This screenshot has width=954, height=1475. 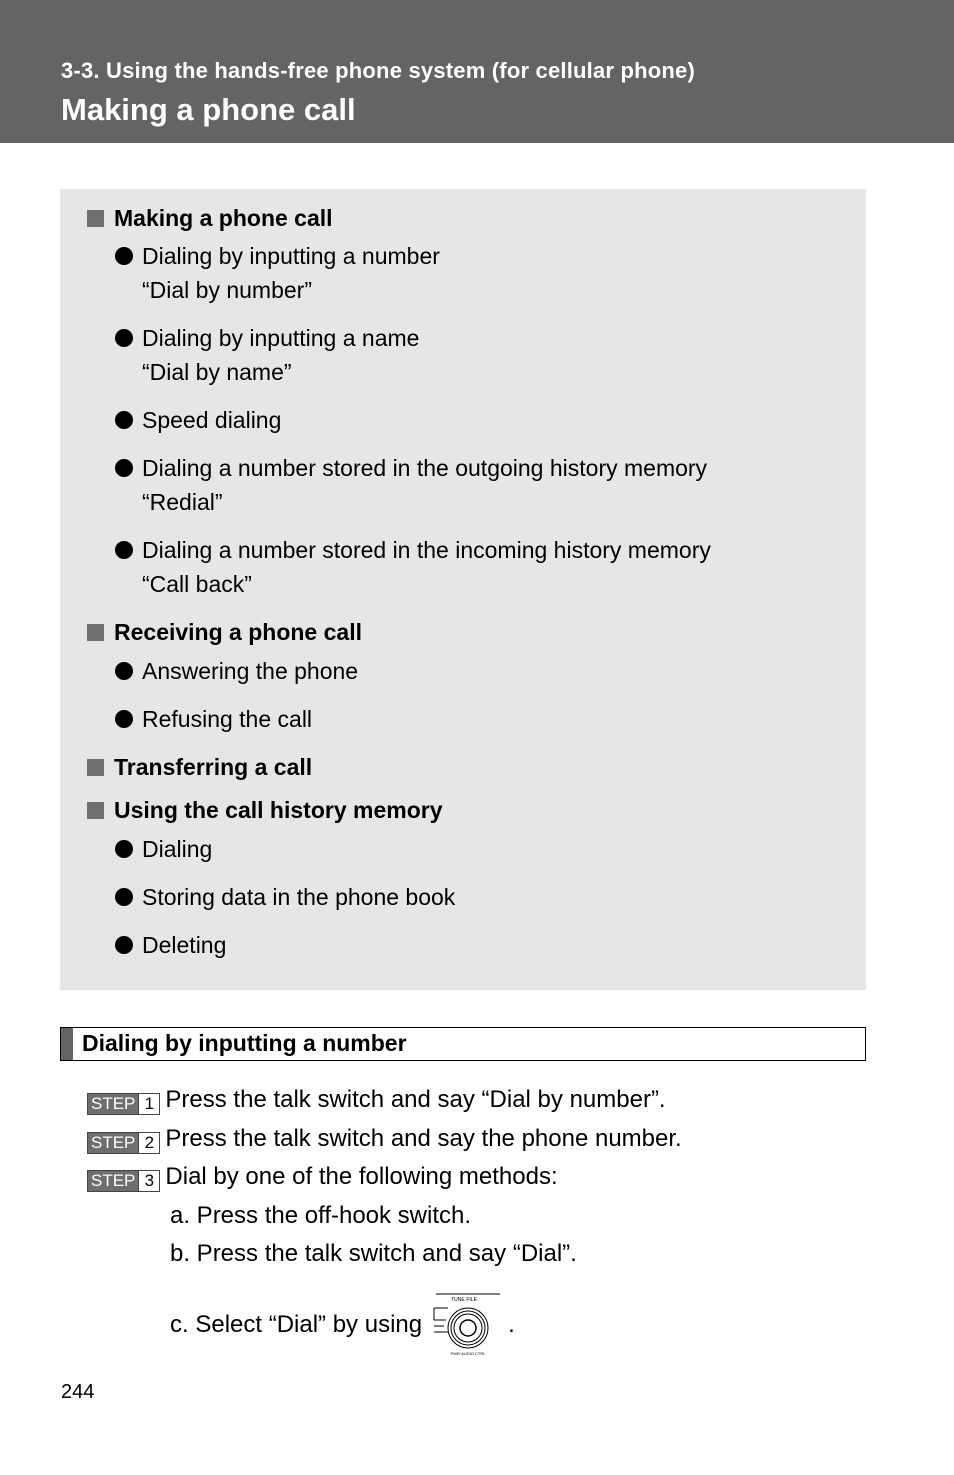 I want to click on summary-item-command: “Dial by name”, so click(x=217, y=372).